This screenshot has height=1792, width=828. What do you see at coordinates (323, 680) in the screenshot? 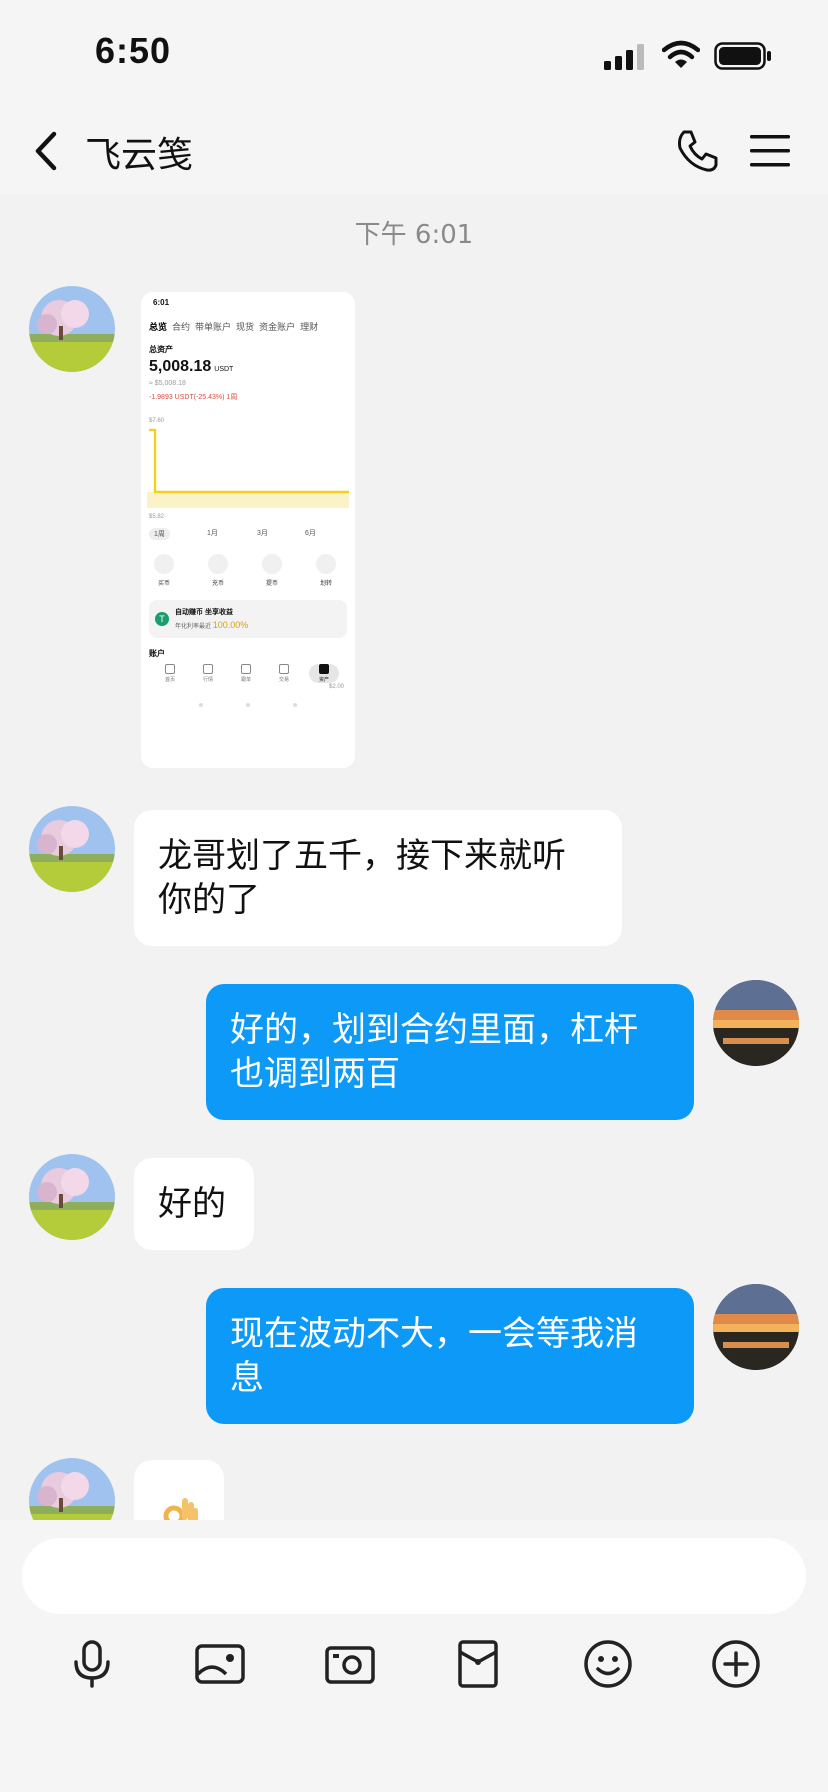
I see `screenshot-nav-label: 资产` at bounding box center [323, 680].